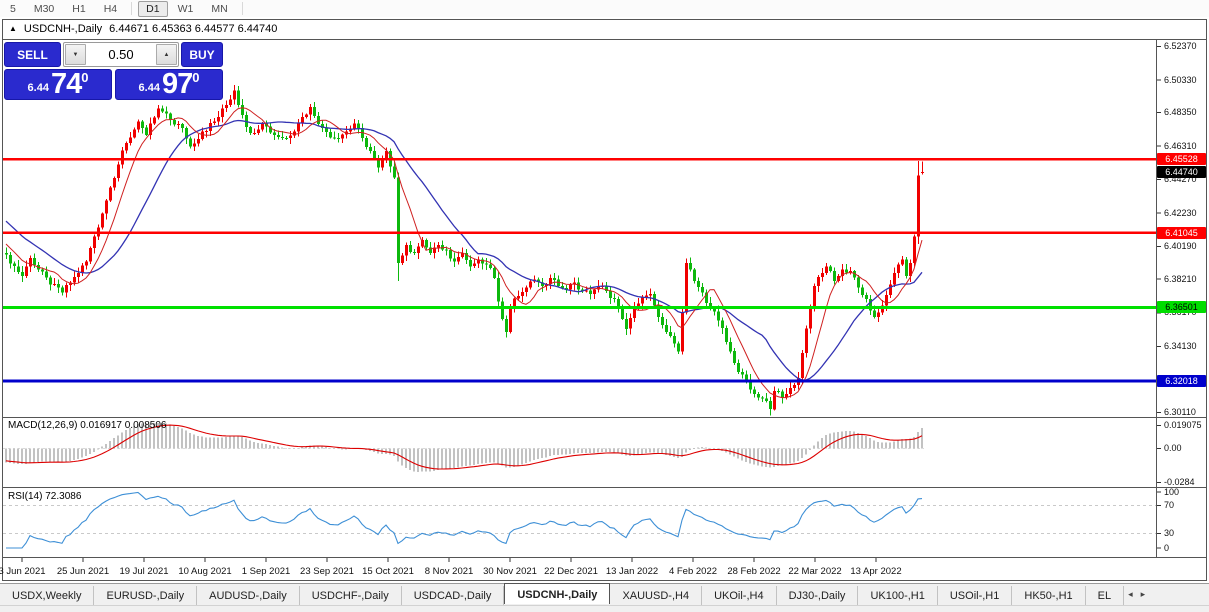 This screenshot has width=1209, height=612. I want to click on date-axis-label: 15 Oct 2021, so click(388, 571).